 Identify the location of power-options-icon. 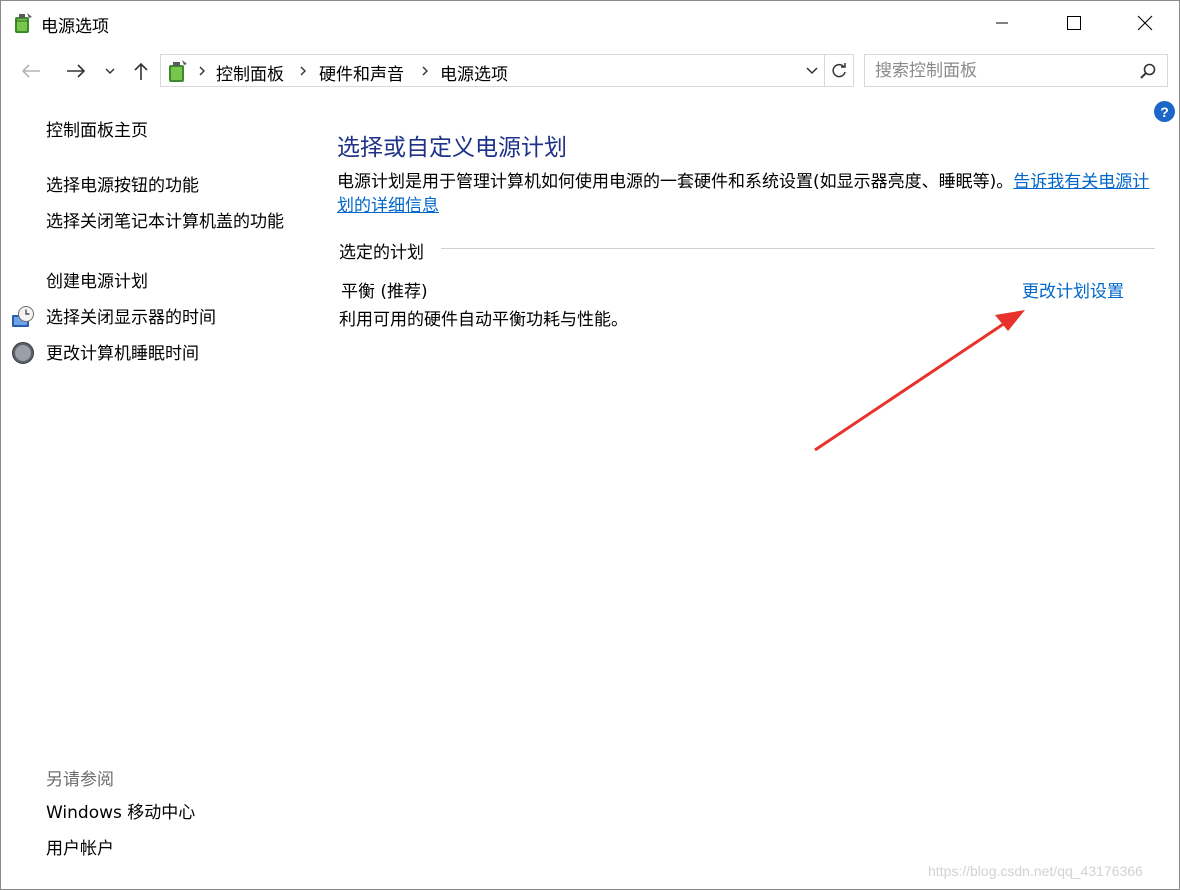
(23, 23).